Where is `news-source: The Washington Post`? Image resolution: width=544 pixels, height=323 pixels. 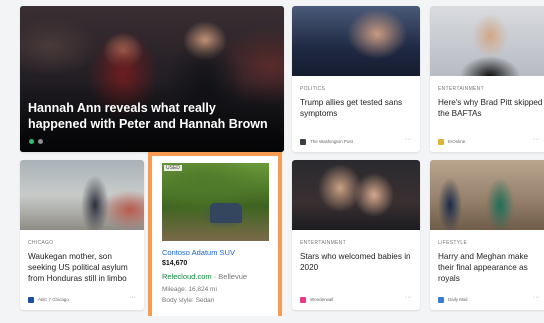
news-source: The Washington Post is located at coordinates (331, 141).